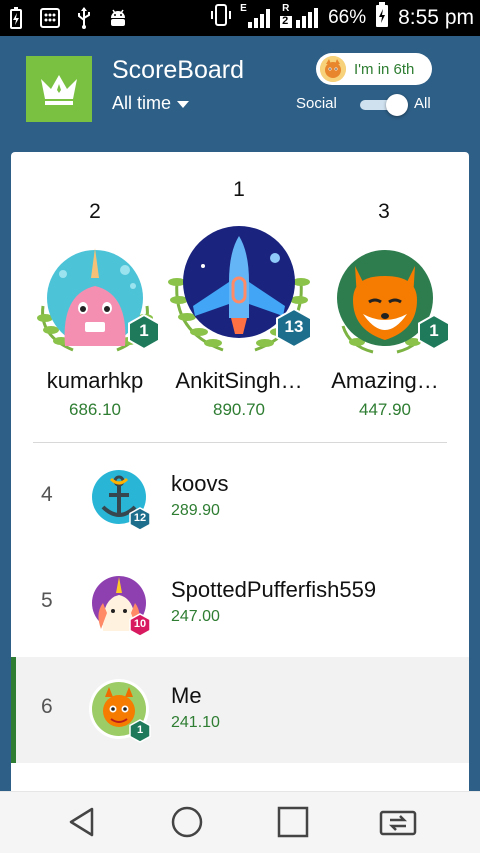 The height and width of the screenshot is (853, 480). What do you see at coordinates (397, 105) in the screenshot?
I see `toggle-thumb` at bounding box center [397, 105].